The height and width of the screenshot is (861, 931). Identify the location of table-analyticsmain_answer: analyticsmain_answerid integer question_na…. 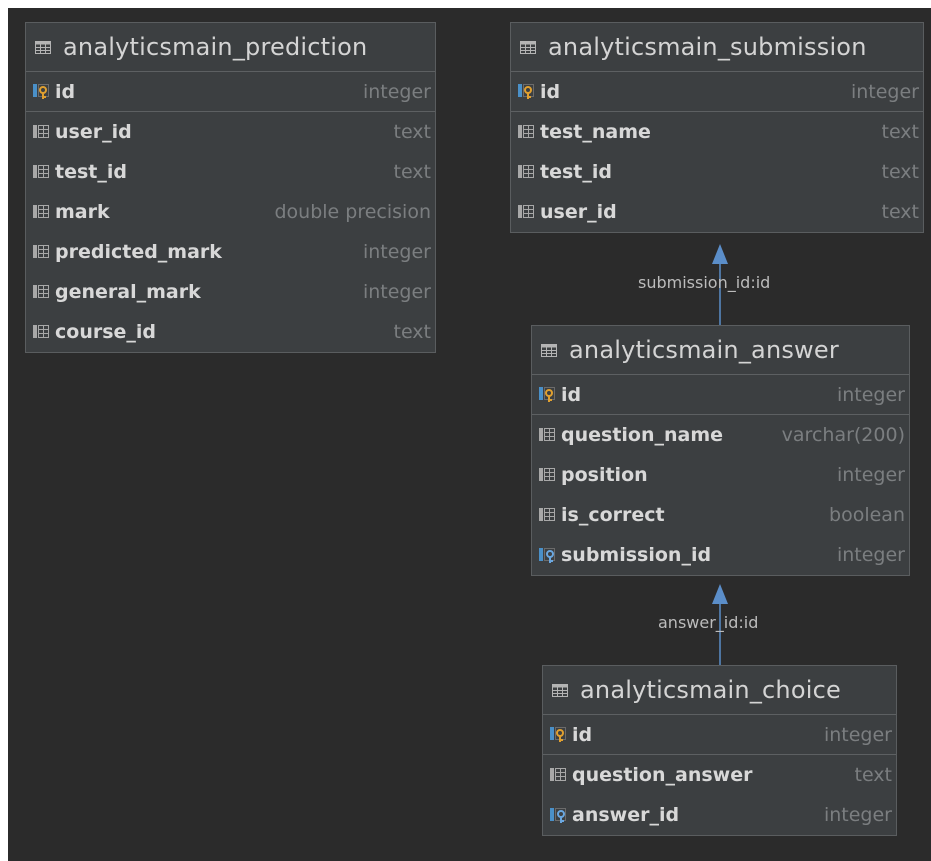
(720, 450).